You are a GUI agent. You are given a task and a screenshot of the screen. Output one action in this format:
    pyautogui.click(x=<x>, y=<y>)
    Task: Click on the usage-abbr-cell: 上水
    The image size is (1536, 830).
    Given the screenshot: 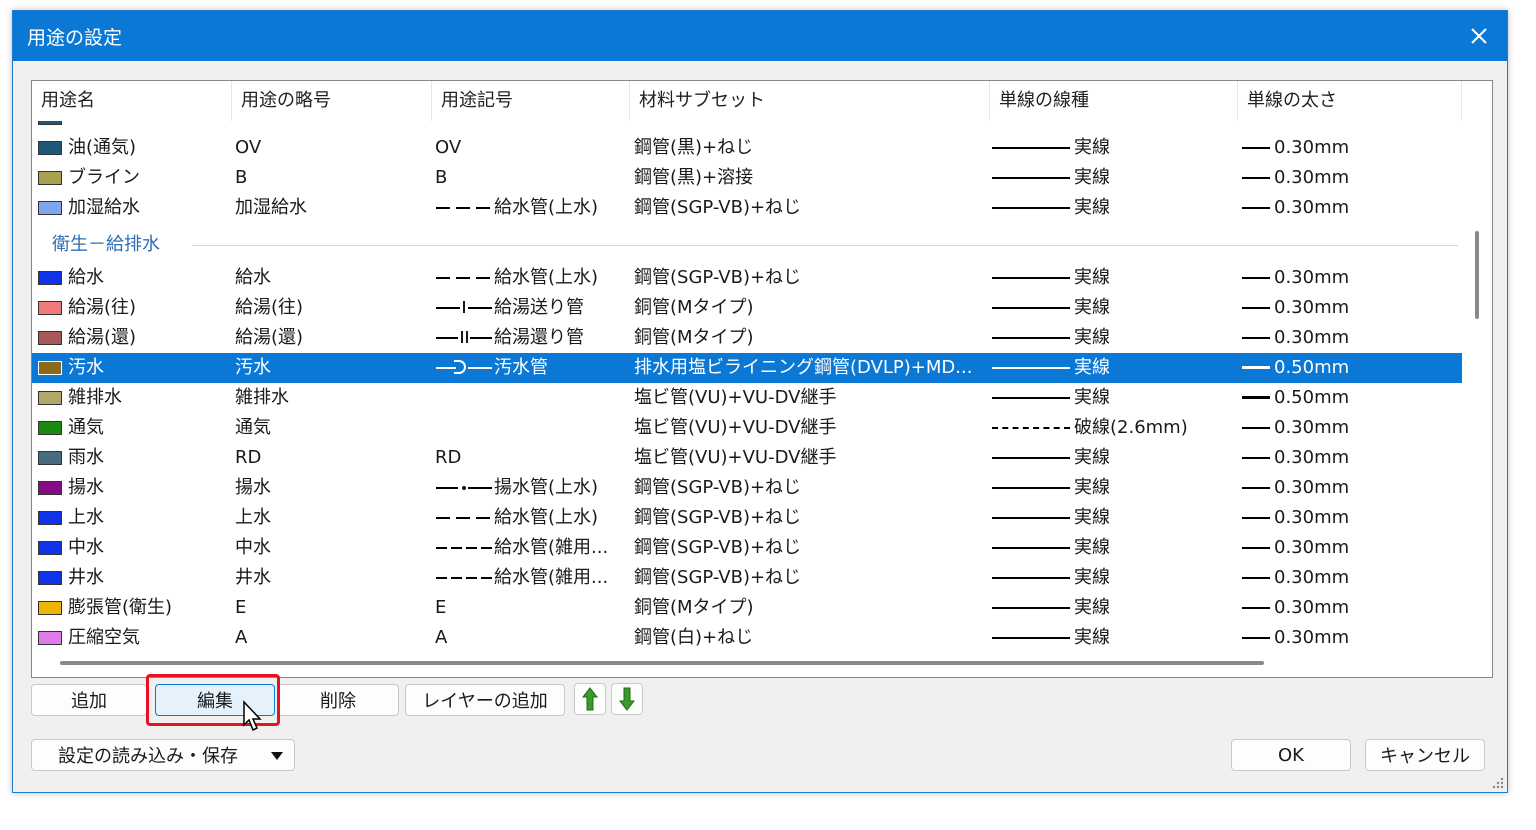 What is the action you would take?
    pyautogui.click(x=253, y=517)
    